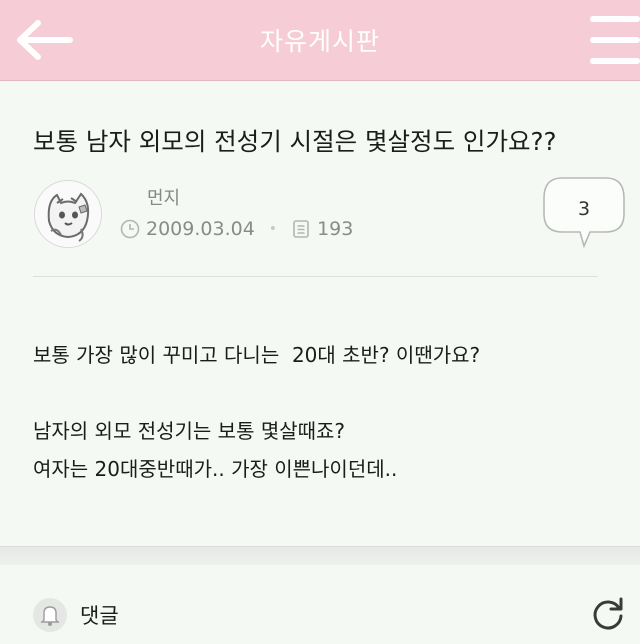 This screenshot has width=640, height=644. What do you see at coordinates (200, 229) in the screenshot?
I see `post-date: 2009.03.04` at bounding box center [200, 229].